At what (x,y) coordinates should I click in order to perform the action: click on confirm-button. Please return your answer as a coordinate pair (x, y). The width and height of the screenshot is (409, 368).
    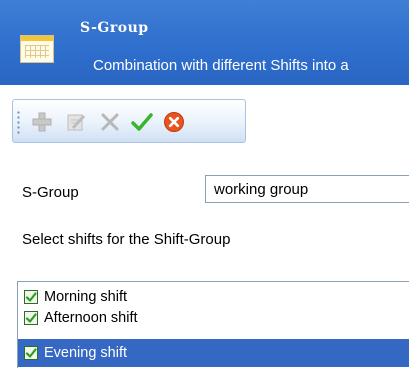
    Looking at the image, I should click on (142, 122).